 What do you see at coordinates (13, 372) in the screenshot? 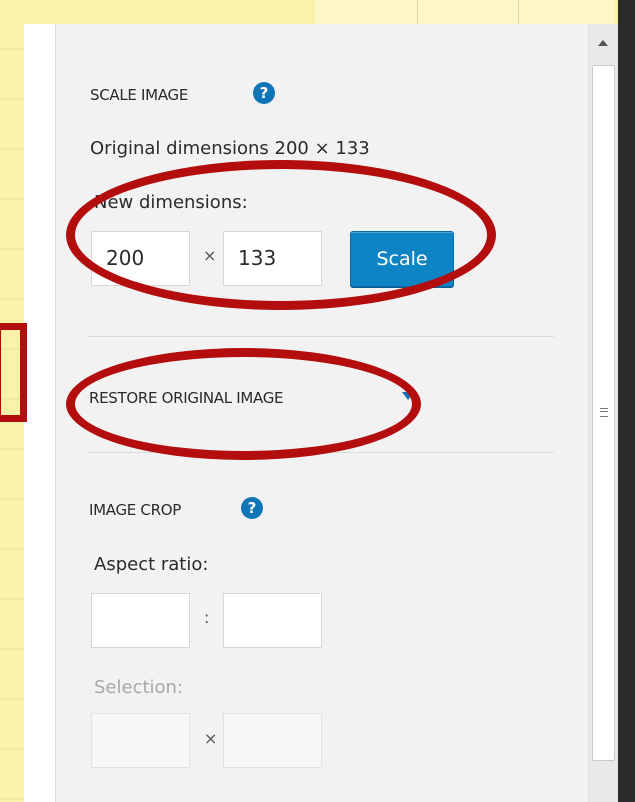
I see `annotation-box` at bounding box center [13, 372].